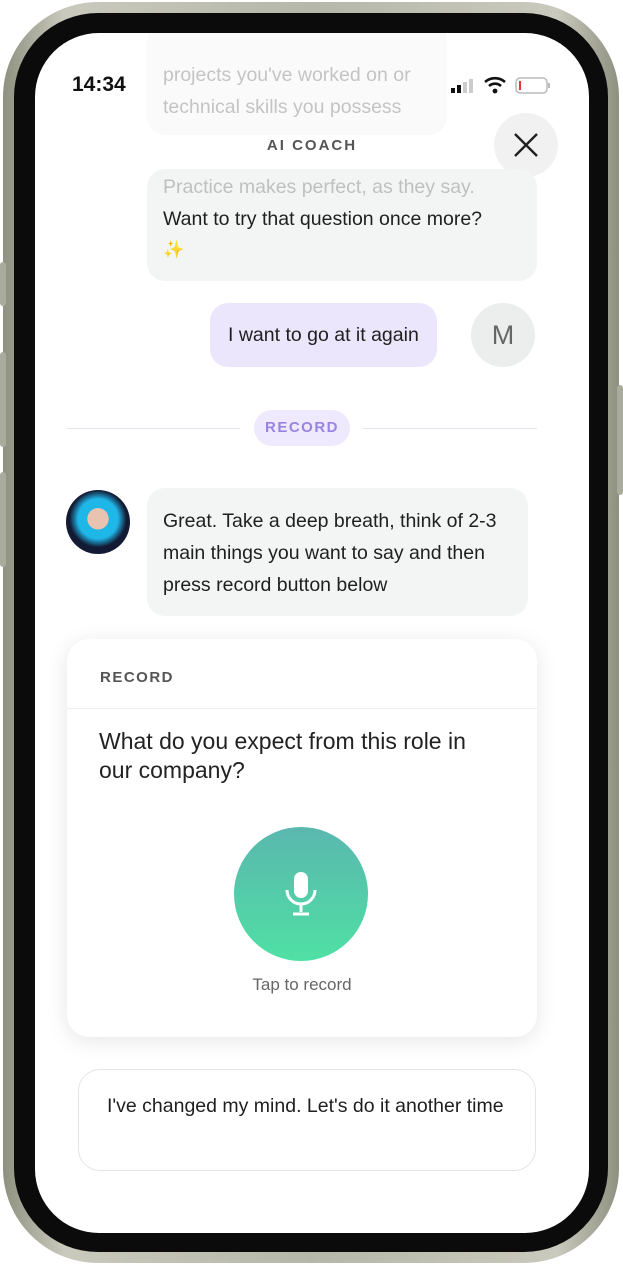 The width and height of the screenshot is (623, 1265). Describe the element at coordinates (302, 708) in the screenshot. I see `card-divider` at that location.